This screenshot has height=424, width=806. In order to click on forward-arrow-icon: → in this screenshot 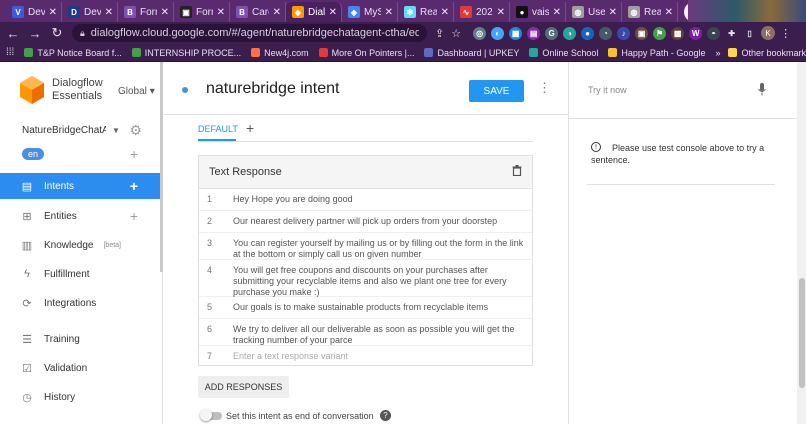, I will do `click(35, 33)`.